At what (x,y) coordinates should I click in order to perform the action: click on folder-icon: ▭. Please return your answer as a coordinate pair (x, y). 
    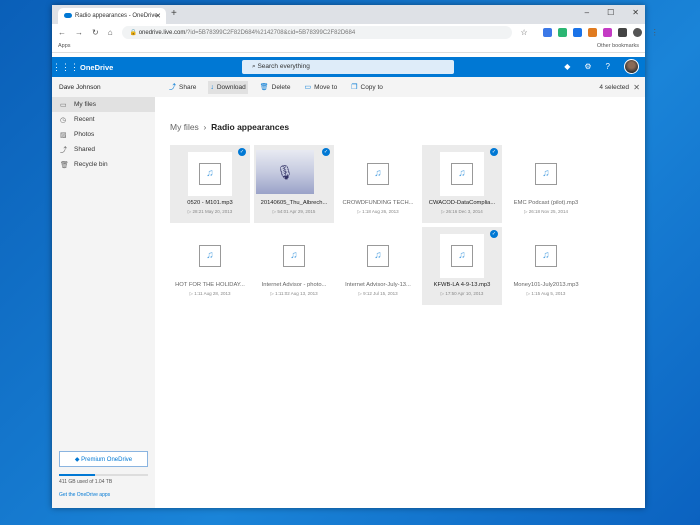
    Looking at the image, I should click on (63, 105).